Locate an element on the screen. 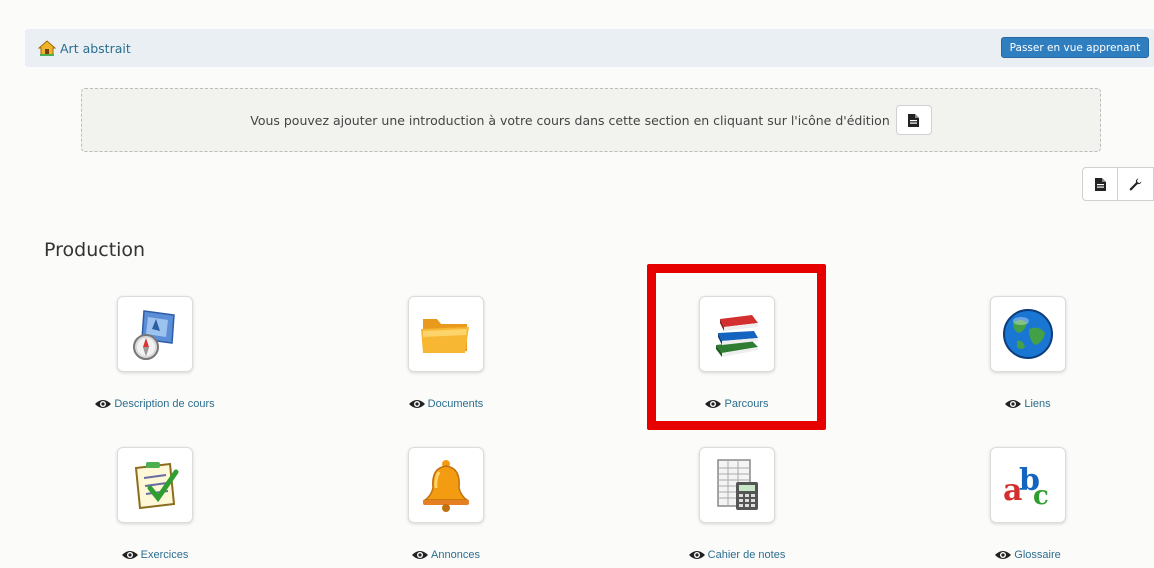 Image resolution: width=1154 pixels, height=568 pixels. tool-liens-link: Liens is located at coordinates (1037, 404).